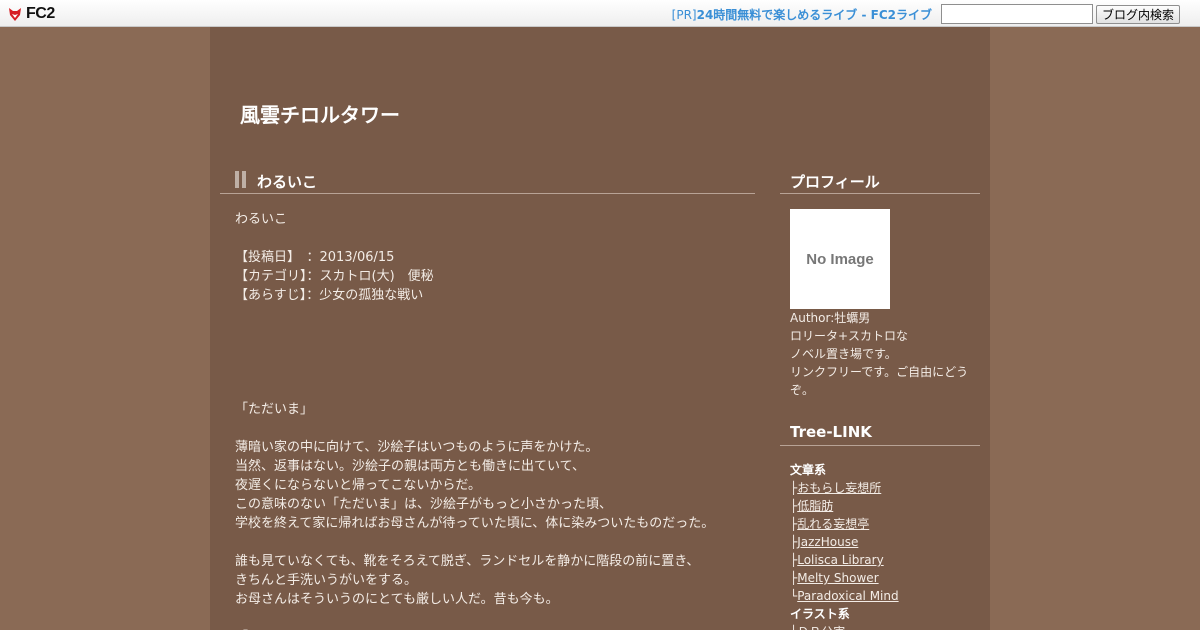  Describe the element at coordinates (885, 578) in the screenshot. I see `treelink-item: ├Melty Shower` at that location.